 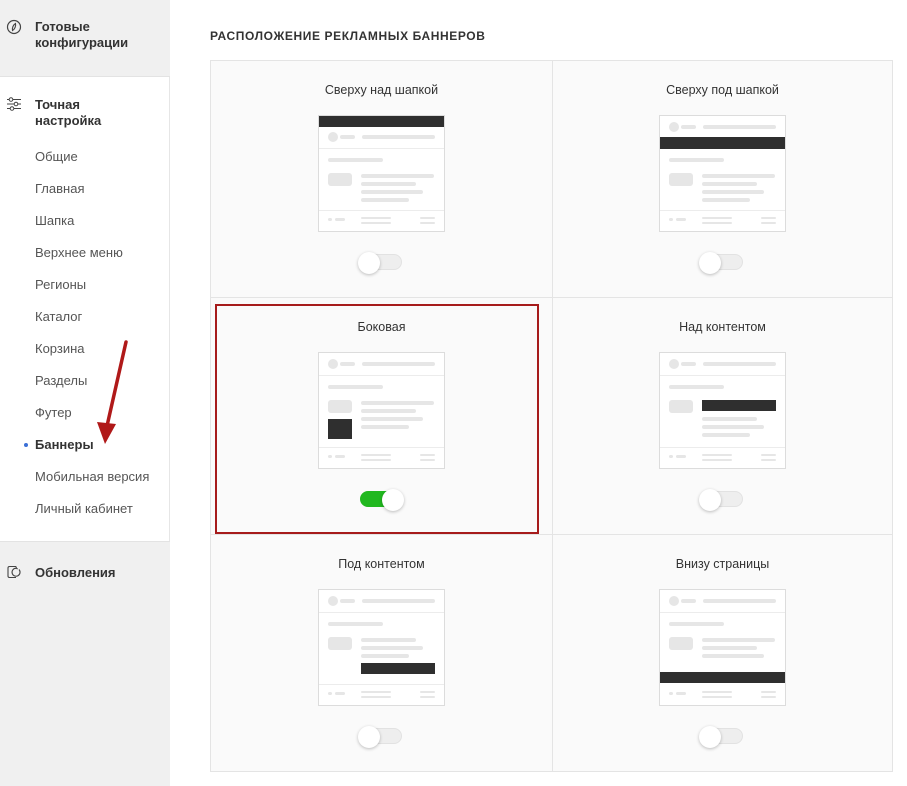 I want to click on ready-configs-title: Готовые конфигурации, so click(x=82, y=34).